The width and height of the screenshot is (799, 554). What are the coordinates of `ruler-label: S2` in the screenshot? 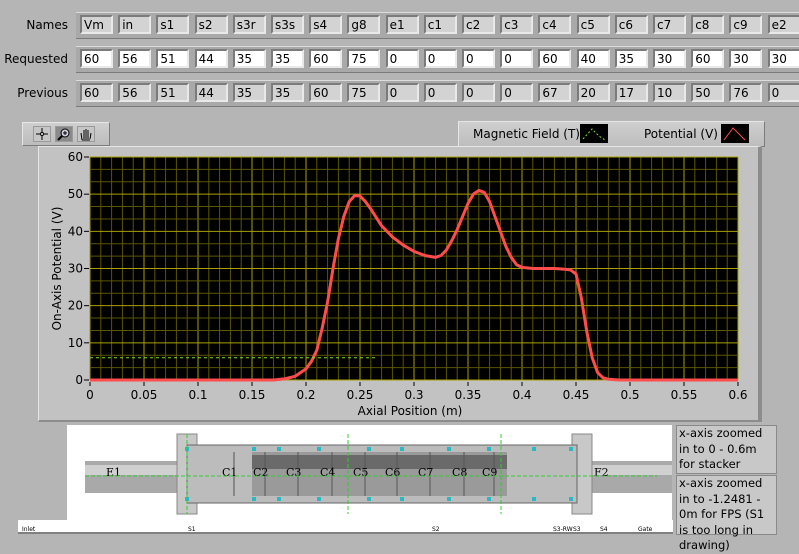 It's located at (436, 529).